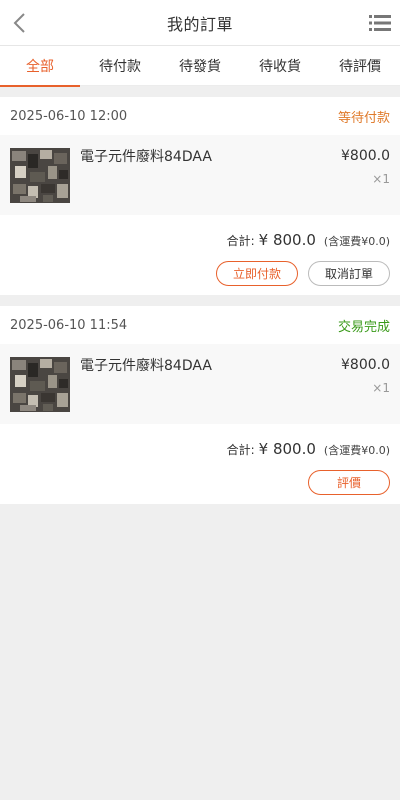  What do you see at coordinates (120, 66) in the screenshot?
I see `tab-pending-payment: 待付款` at bounding box center [120, 66].